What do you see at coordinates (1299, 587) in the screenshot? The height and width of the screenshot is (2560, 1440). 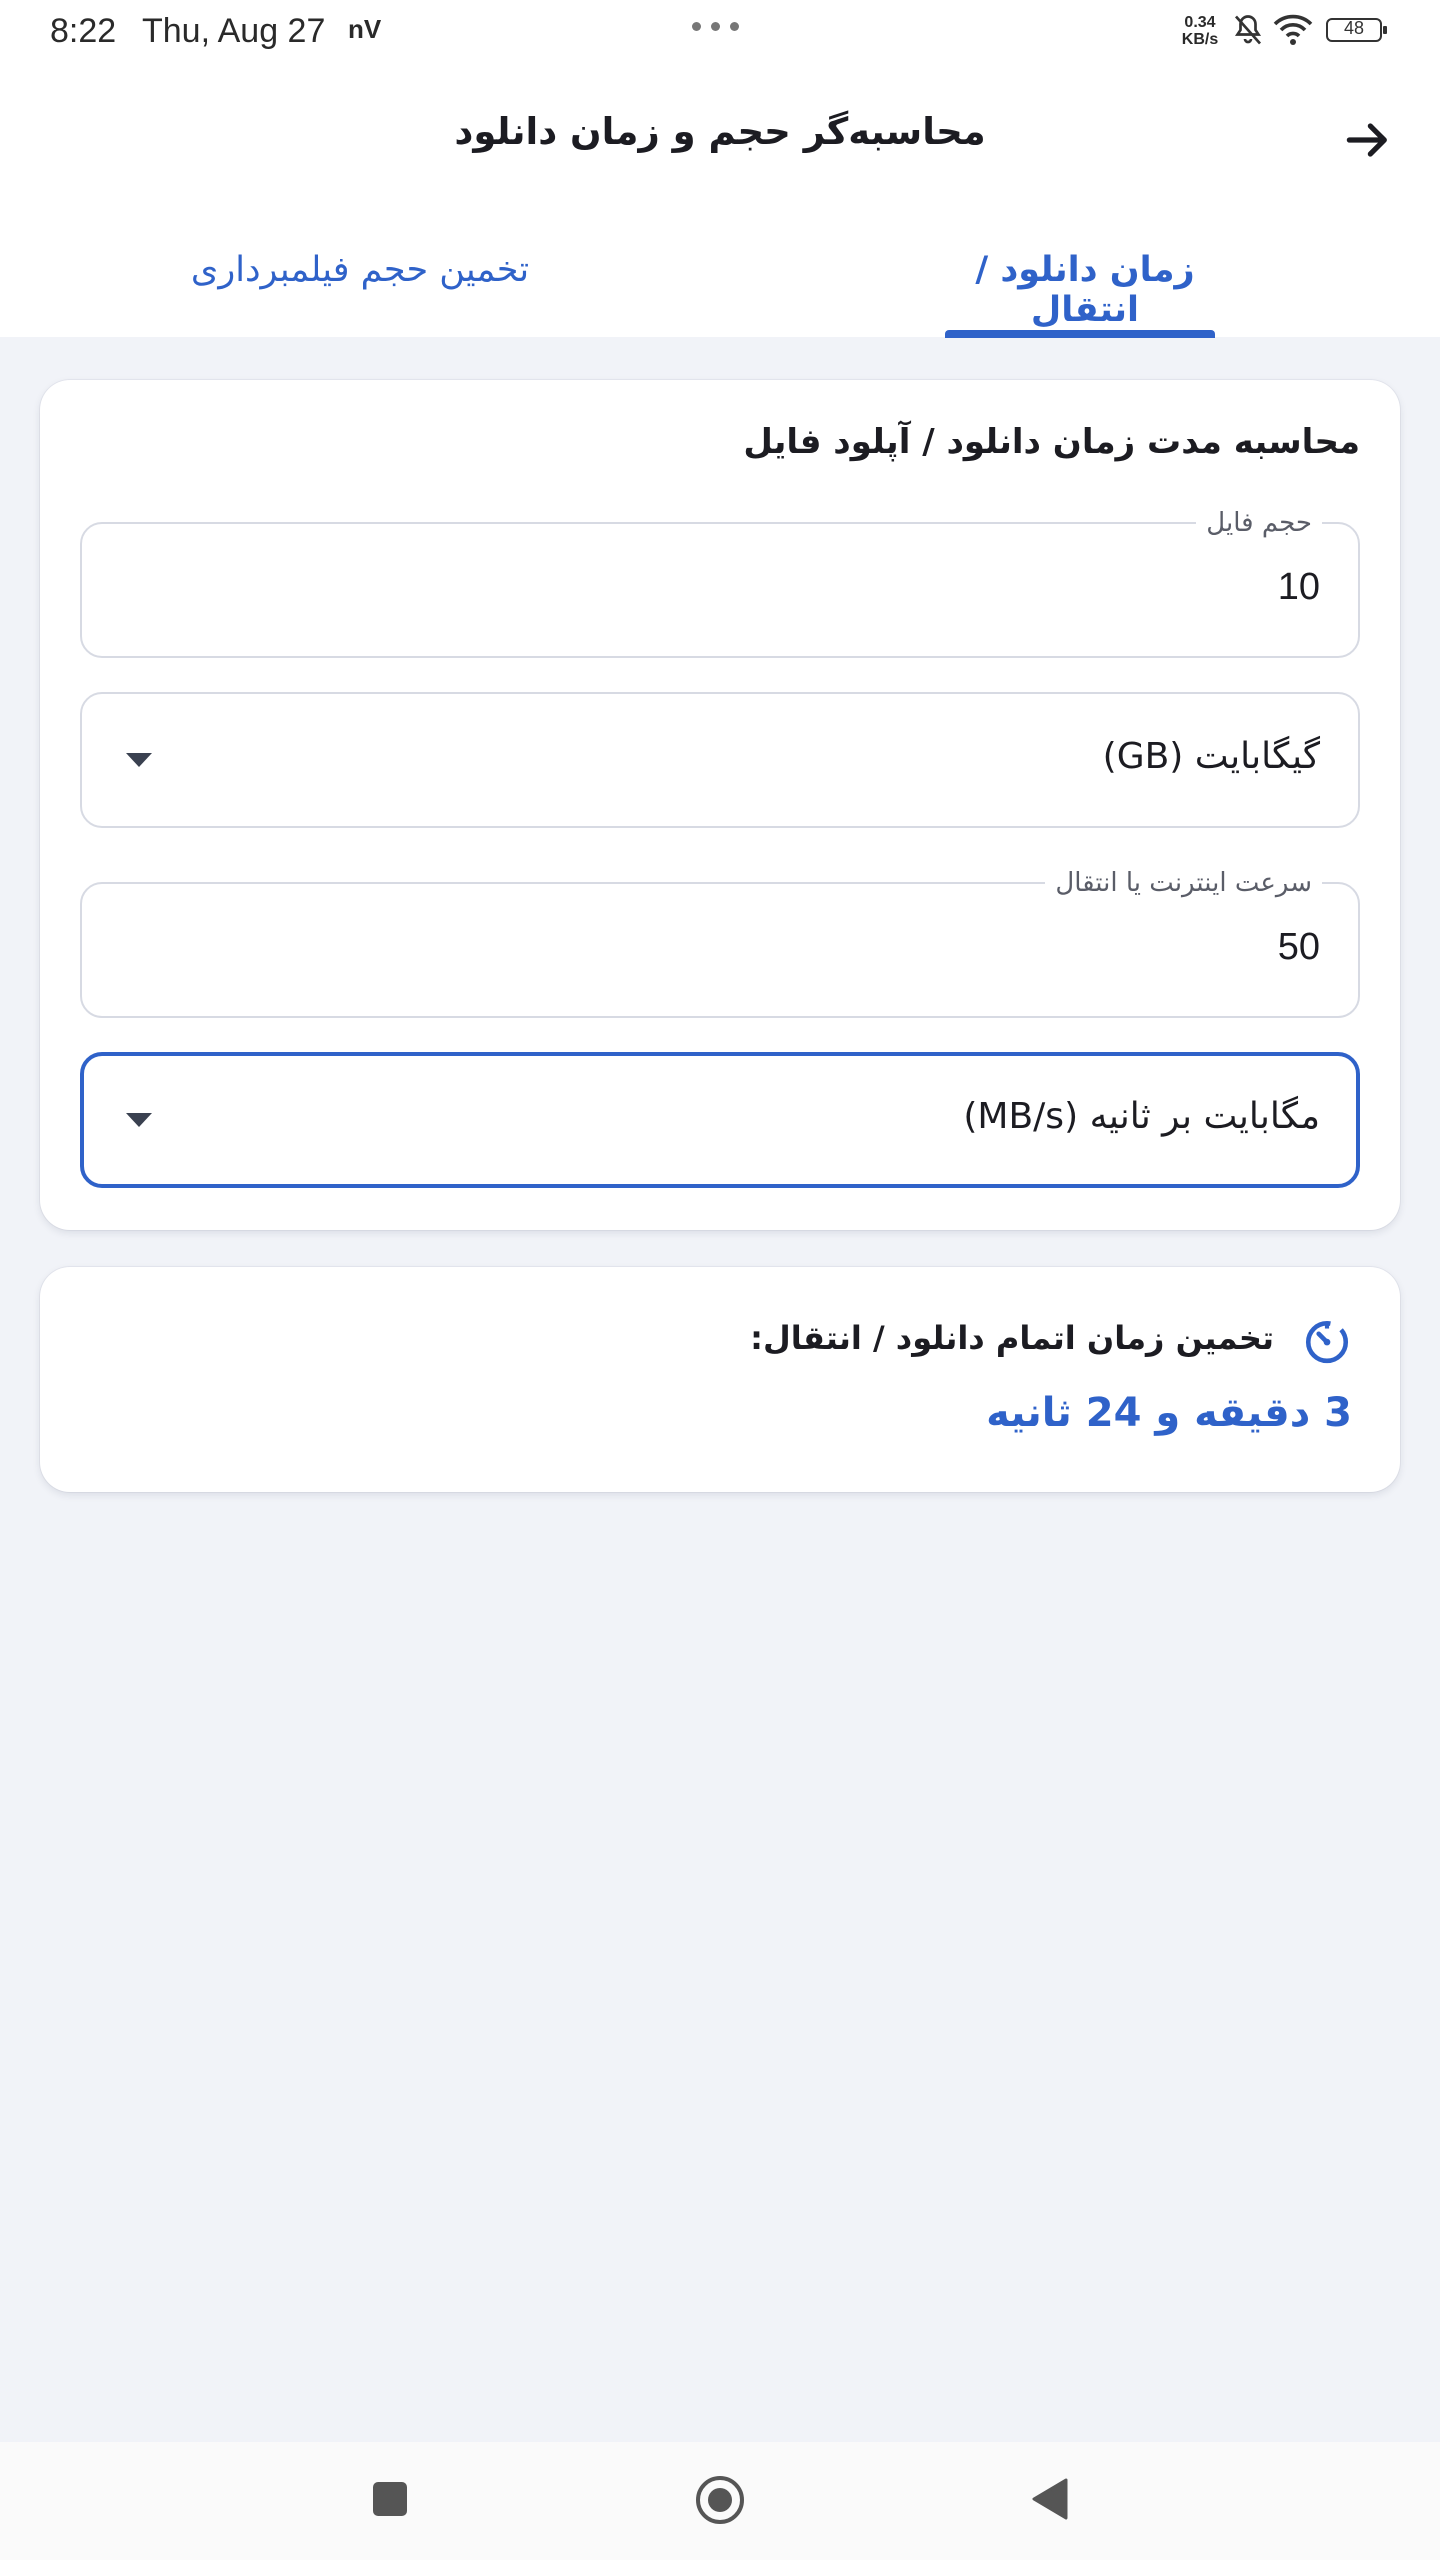 I see `file-size-input: 10` at bounding box center [1299, 587].